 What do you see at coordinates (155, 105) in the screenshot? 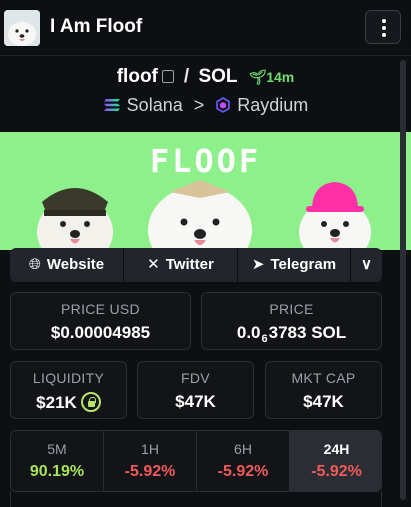
I see `chain-name: Solana` at bounding box center [155, 105].